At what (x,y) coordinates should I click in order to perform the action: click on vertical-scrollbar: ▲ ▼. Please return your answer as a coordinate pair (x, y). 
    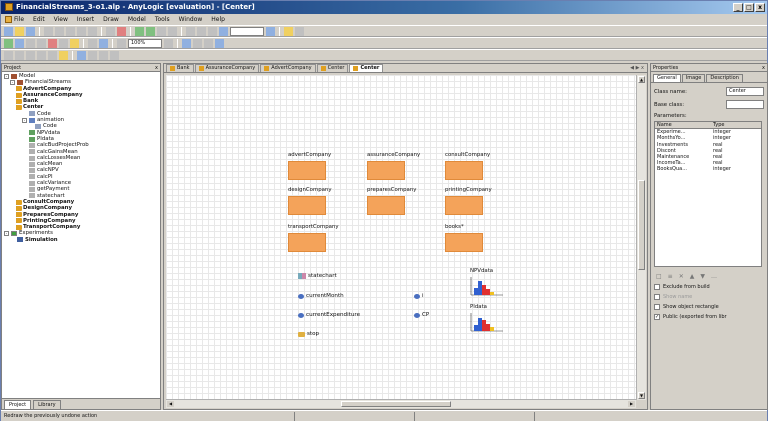
    Looking at the image, I should click on (641, 237).